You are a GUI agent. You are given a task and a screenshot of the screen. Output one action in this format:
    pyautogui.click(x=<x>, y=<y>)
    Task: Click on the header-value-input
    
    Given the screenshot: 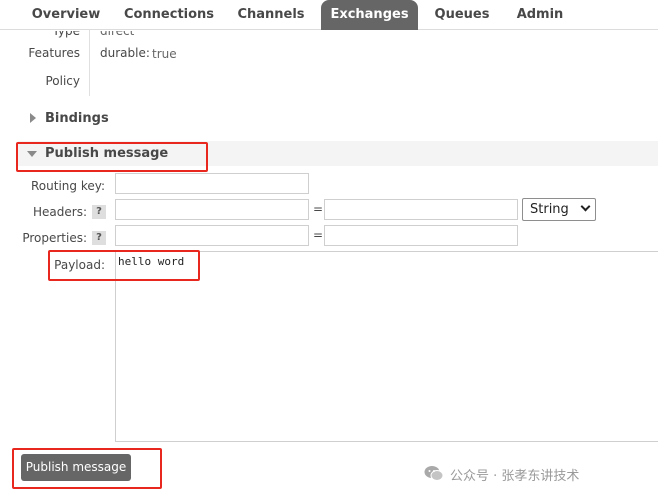 What is the action you would take?
    pyautogui.click(x=421, y=209)
    